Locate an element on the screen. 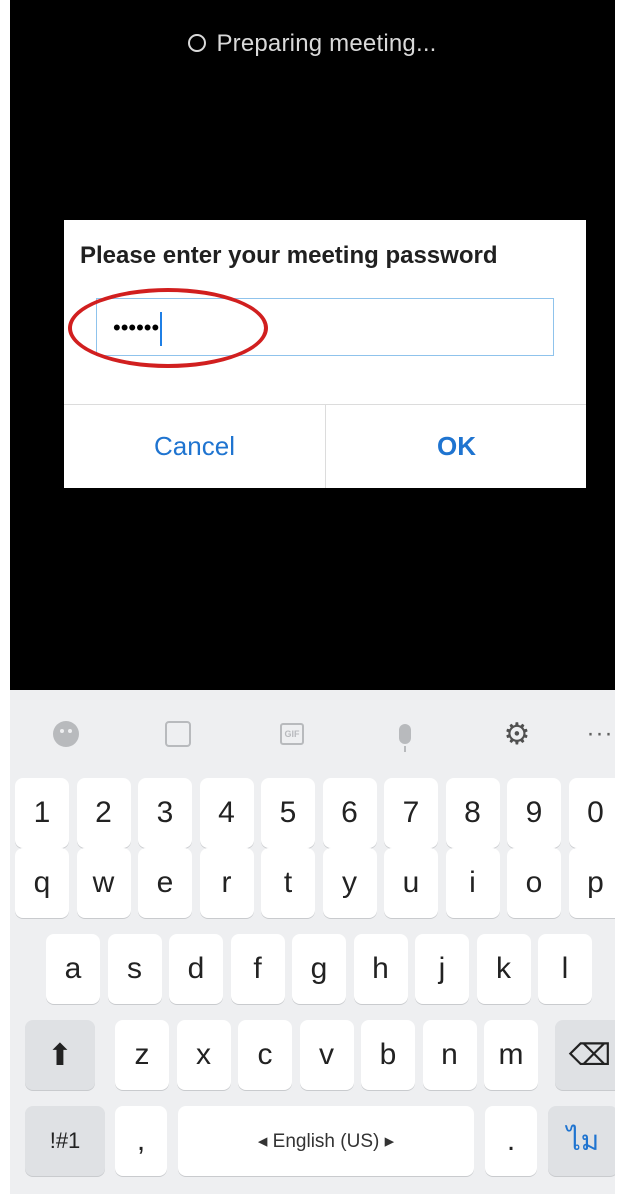 The image size is (625, 1194). period-key: . is located at coordinates (511, 1141).